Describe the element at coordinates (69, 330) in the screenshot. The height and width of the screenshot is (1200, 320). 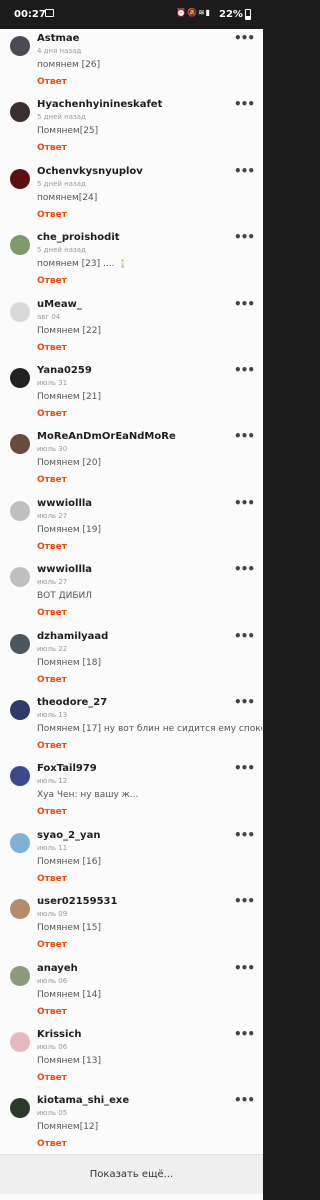
I see `comment-text: Помянем [22]` at that location.